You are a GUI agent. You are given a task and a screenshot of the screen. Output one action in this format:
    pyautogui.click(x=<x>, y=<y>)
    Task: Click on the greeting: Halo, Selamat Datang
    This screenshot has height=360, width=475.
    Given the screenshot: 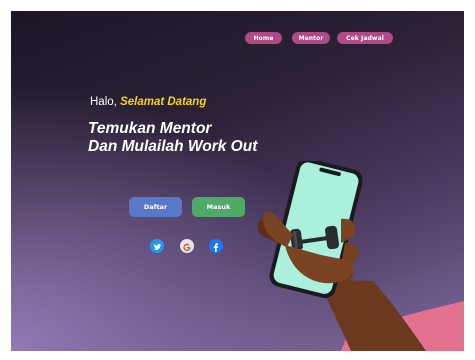 What is the action you would take?
    pyautogui.click(x=148, y=102)
    